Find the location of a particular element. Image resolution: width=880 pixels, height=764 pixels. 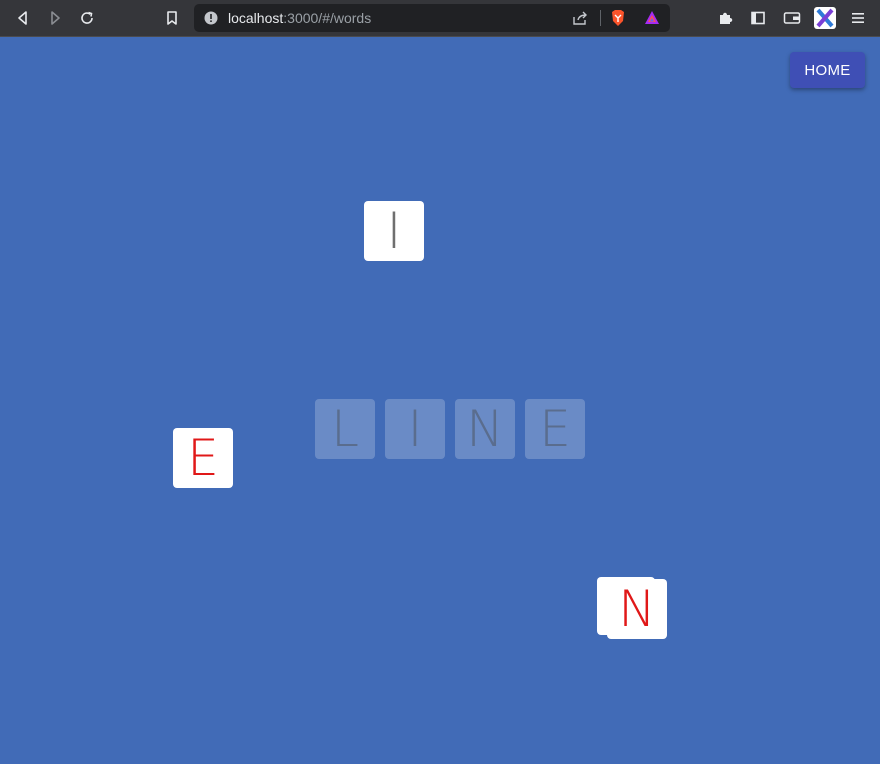

sidebar-icon is located at coordinates (758, 18).